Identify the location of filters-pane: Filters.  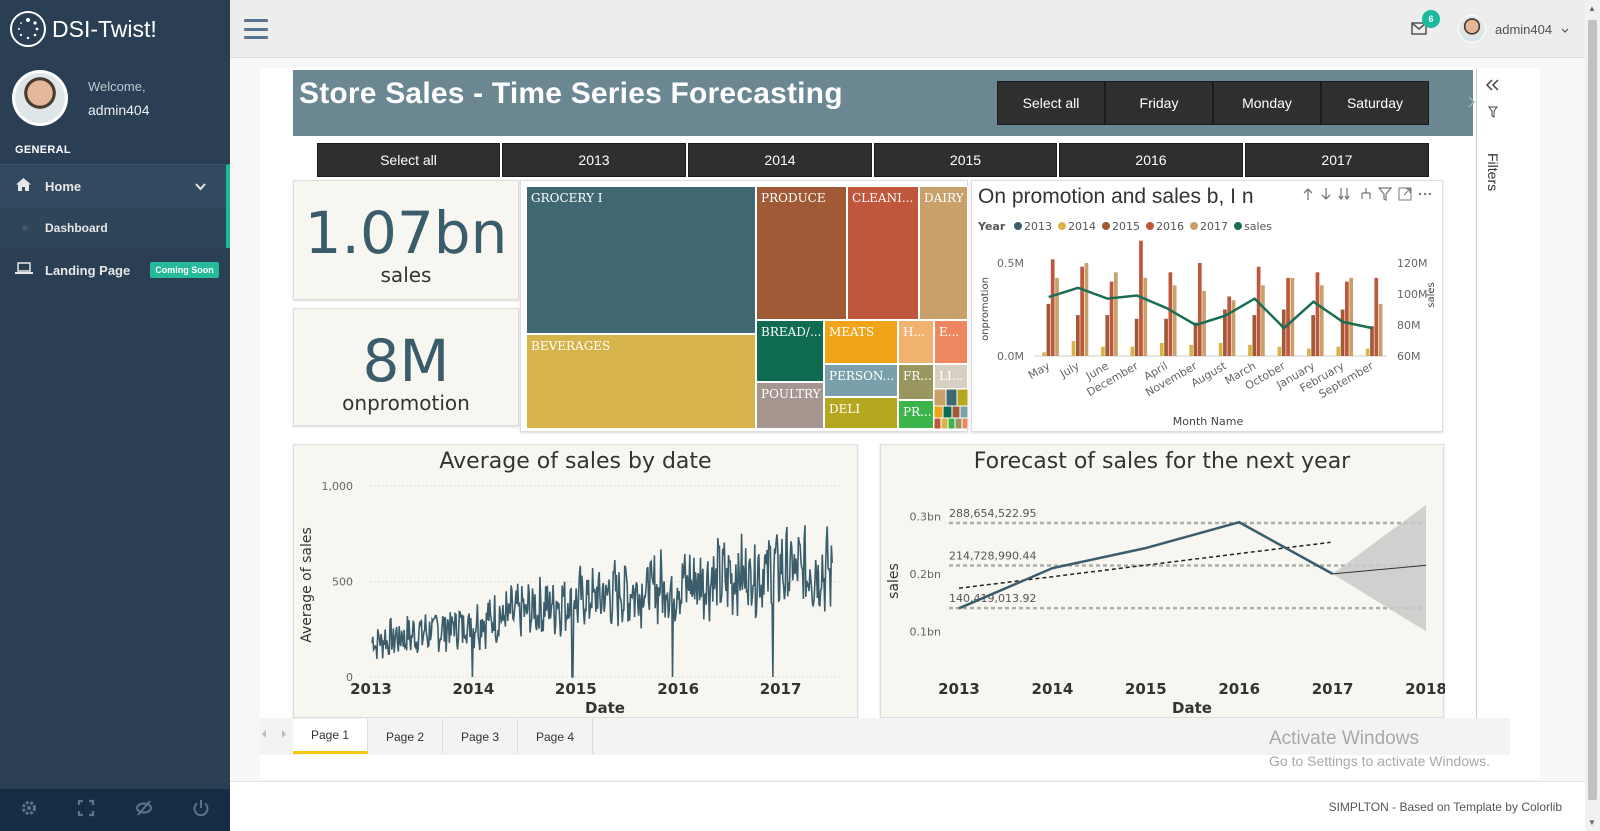
(1491, 393).